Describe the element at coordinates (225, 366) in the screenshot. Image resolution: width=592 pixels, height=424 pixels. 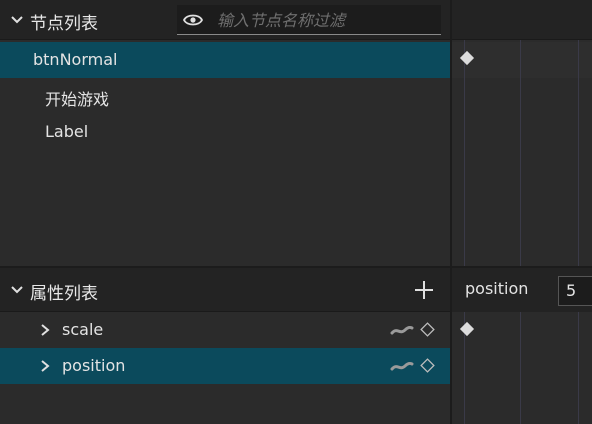
I see `property-item-position: position` at that location.